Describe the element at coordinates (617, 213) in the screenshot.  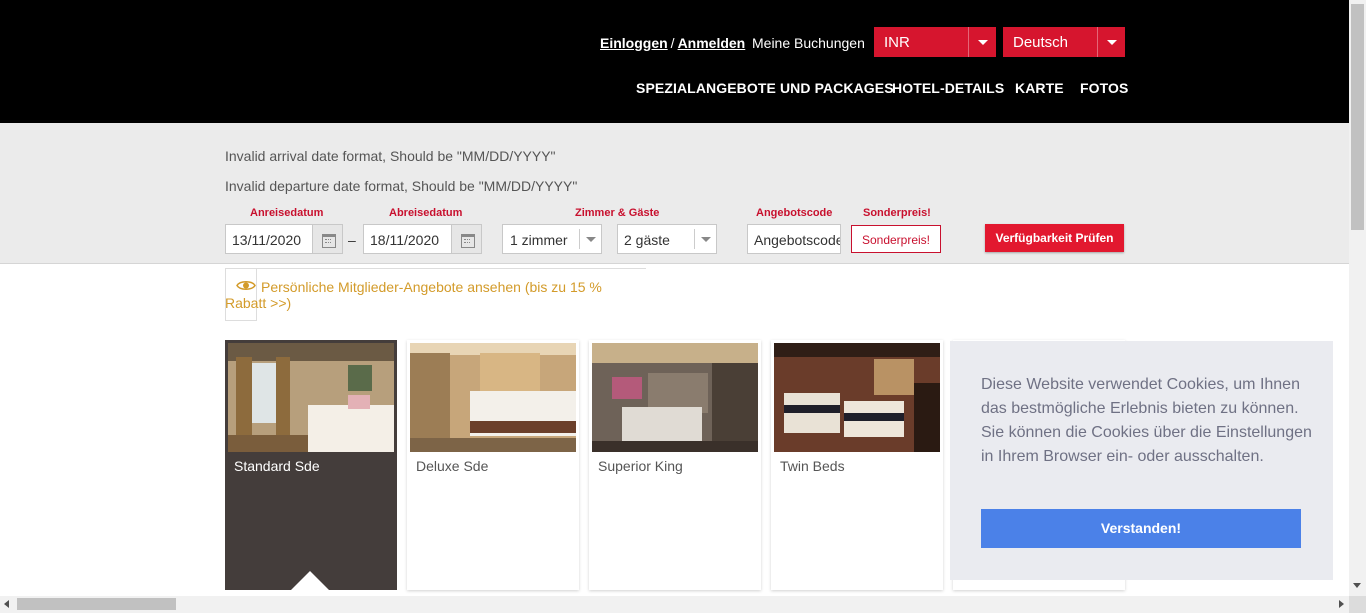
I see `rooms-guests-label: Zimmer & Gäste` at that location.